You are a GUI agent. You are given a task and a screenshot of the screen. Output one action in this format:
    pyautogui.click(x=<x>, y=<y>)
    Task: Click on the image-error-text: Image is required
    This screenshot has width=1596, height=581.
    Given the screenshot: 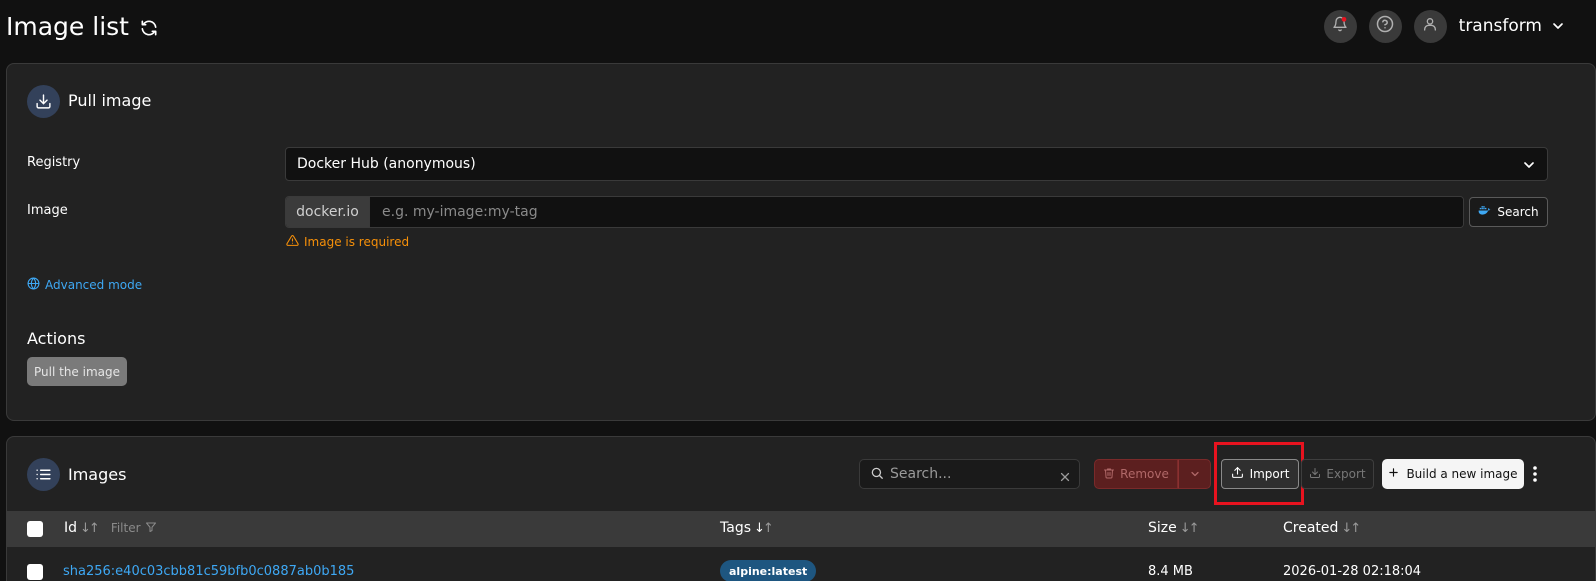 What is the action you would take?
    pyautogui.click(x=357, y=242)
    